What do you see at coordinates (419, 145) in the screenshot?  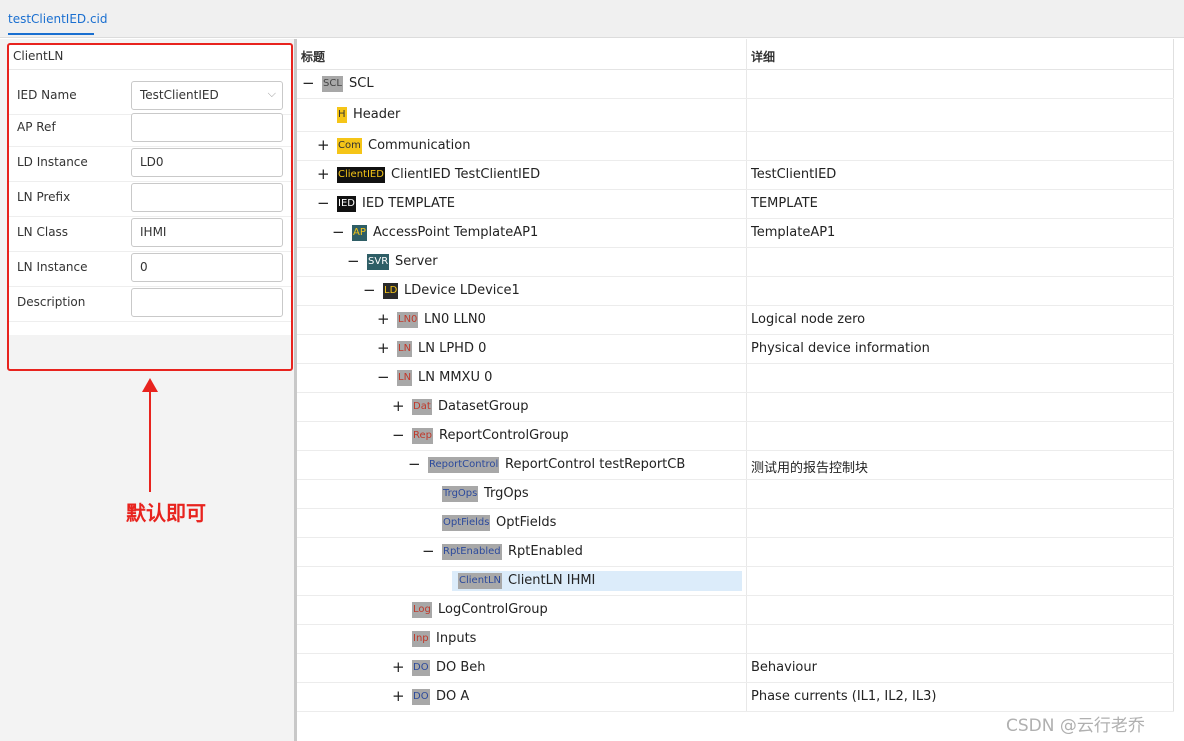 I see `node-title: Communication` at bounding box center [419, 145].